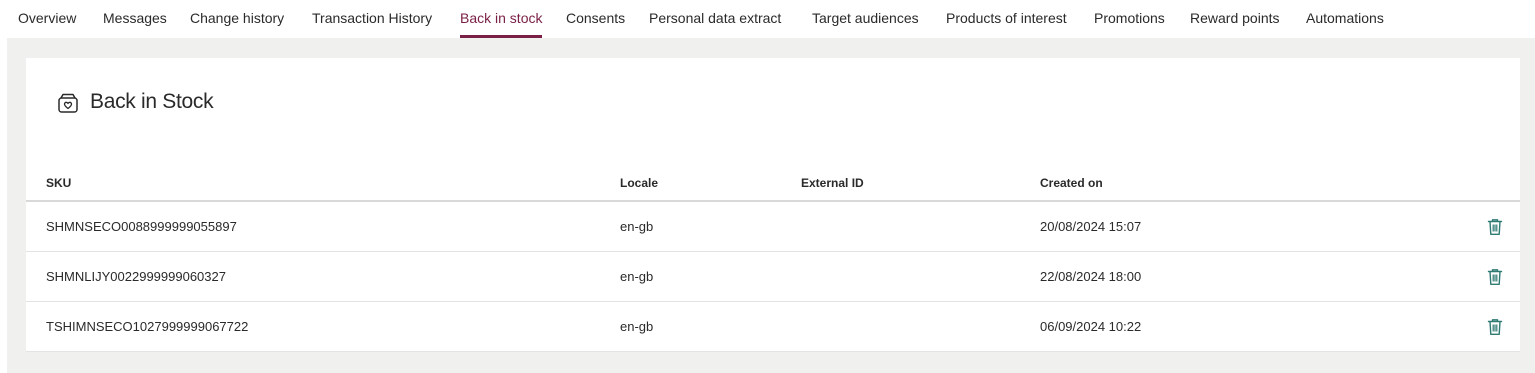 Image resolution: width=1535 pixels, height=373 pixels. Describe the element at coordinates (147, 326) in the screenshot. I see `sku-cell: TSHIMNSECO1027999999067722` at that location.